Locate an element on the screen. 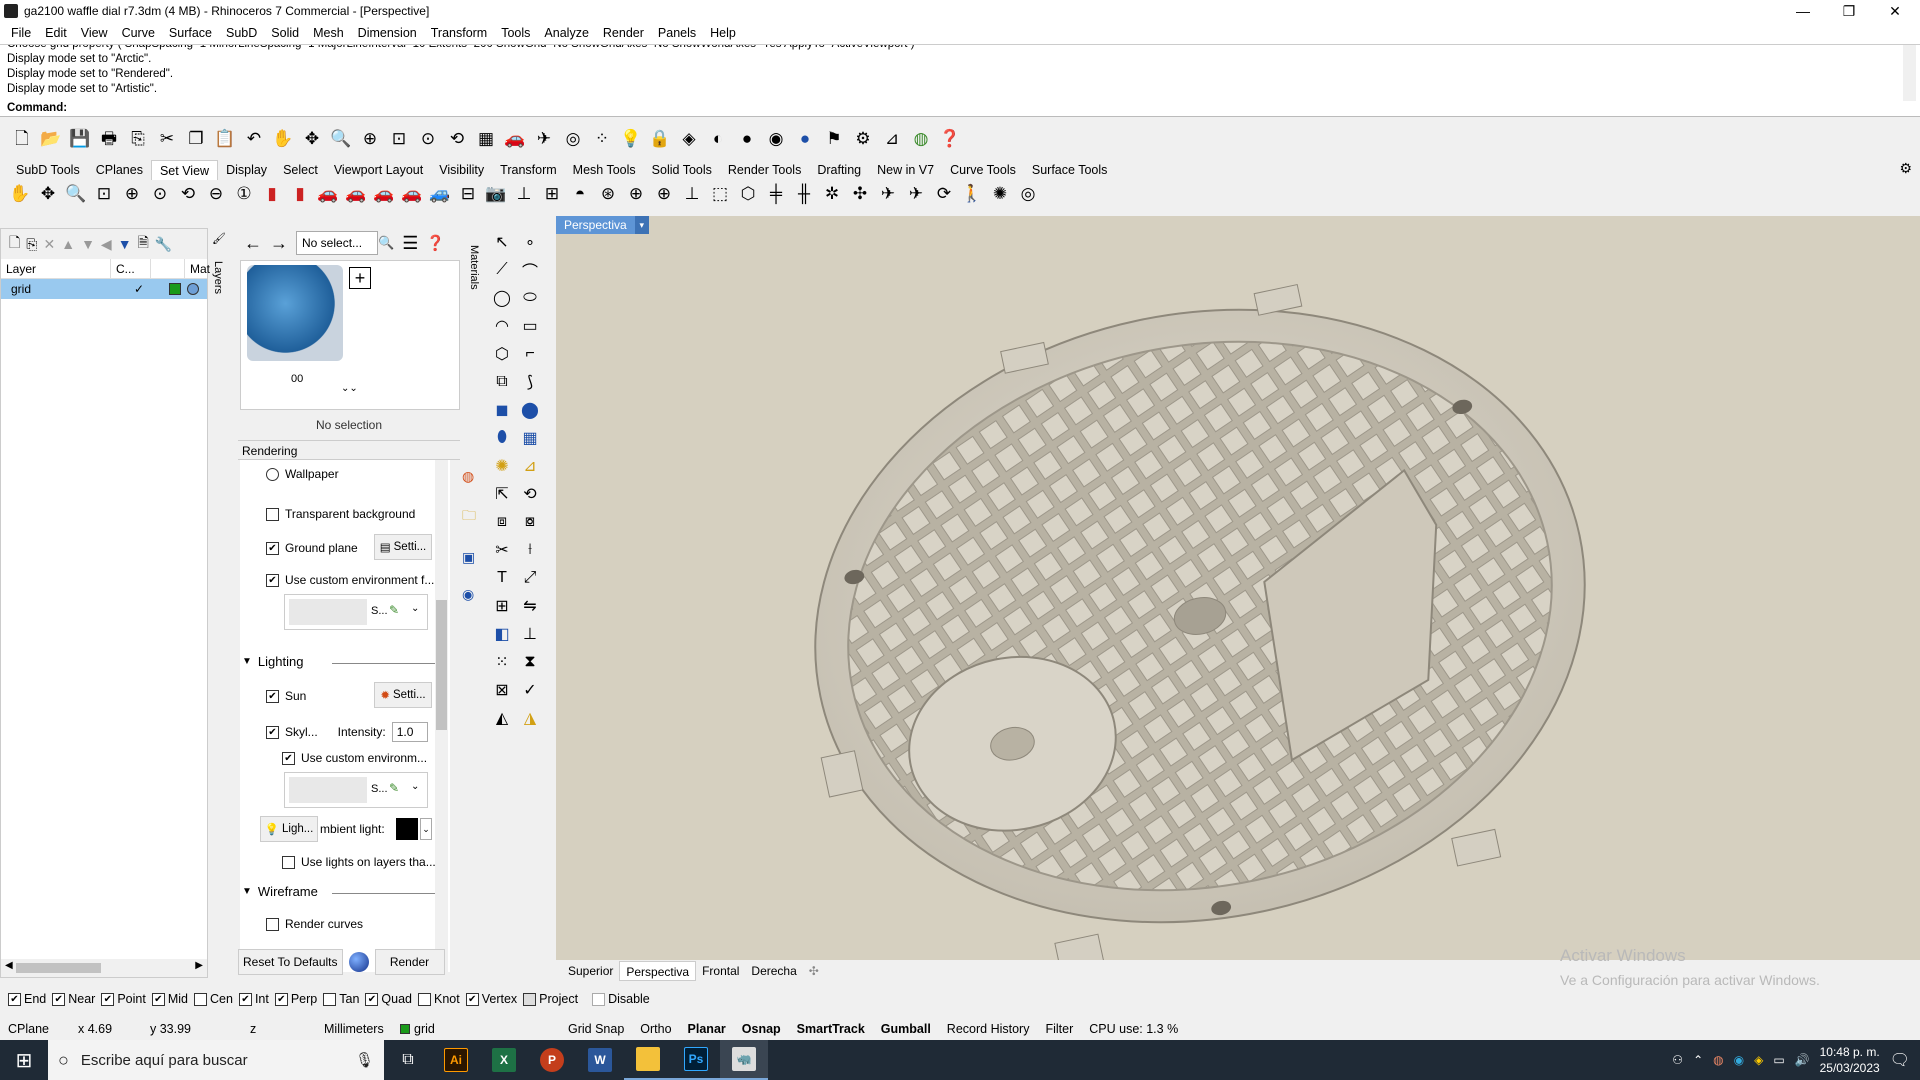 The width and height of the screenshot is (1920, 1080). walkabout-icon: ⊛ is located at coordinates (608, 193).